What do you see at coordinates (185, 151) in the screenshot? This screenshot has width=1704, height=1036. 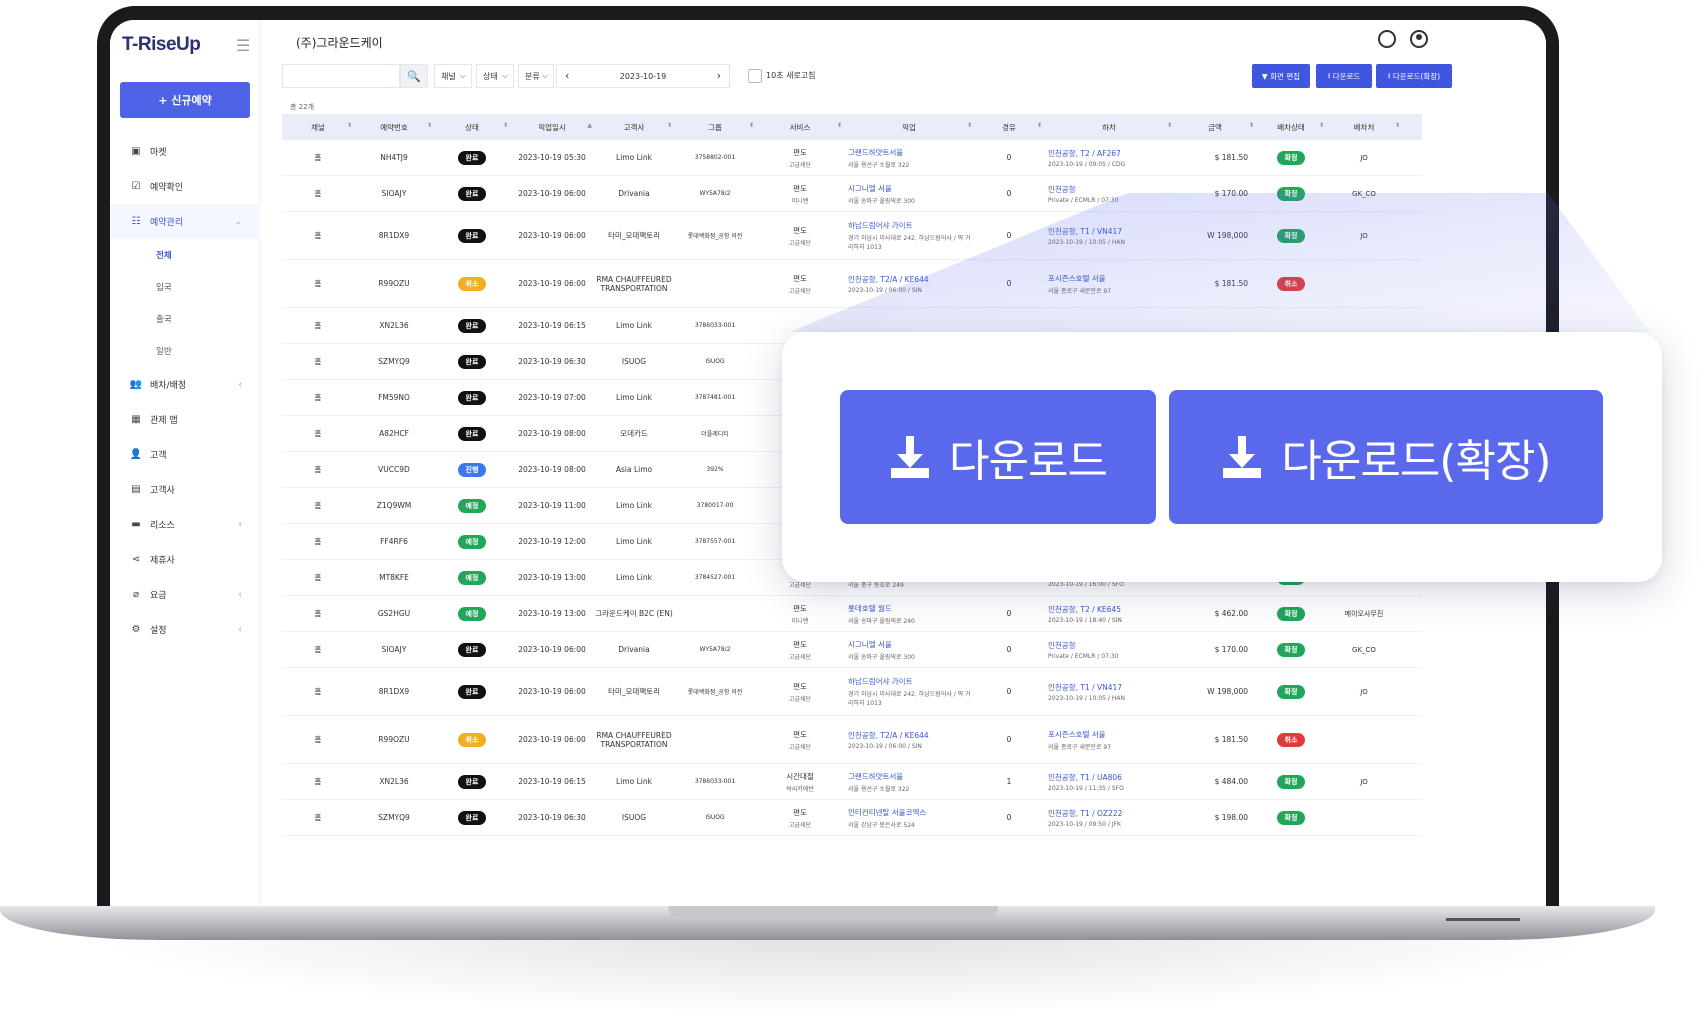 I see `sidebar-item: ▣ 마켓` at bounding box center [185, 151].